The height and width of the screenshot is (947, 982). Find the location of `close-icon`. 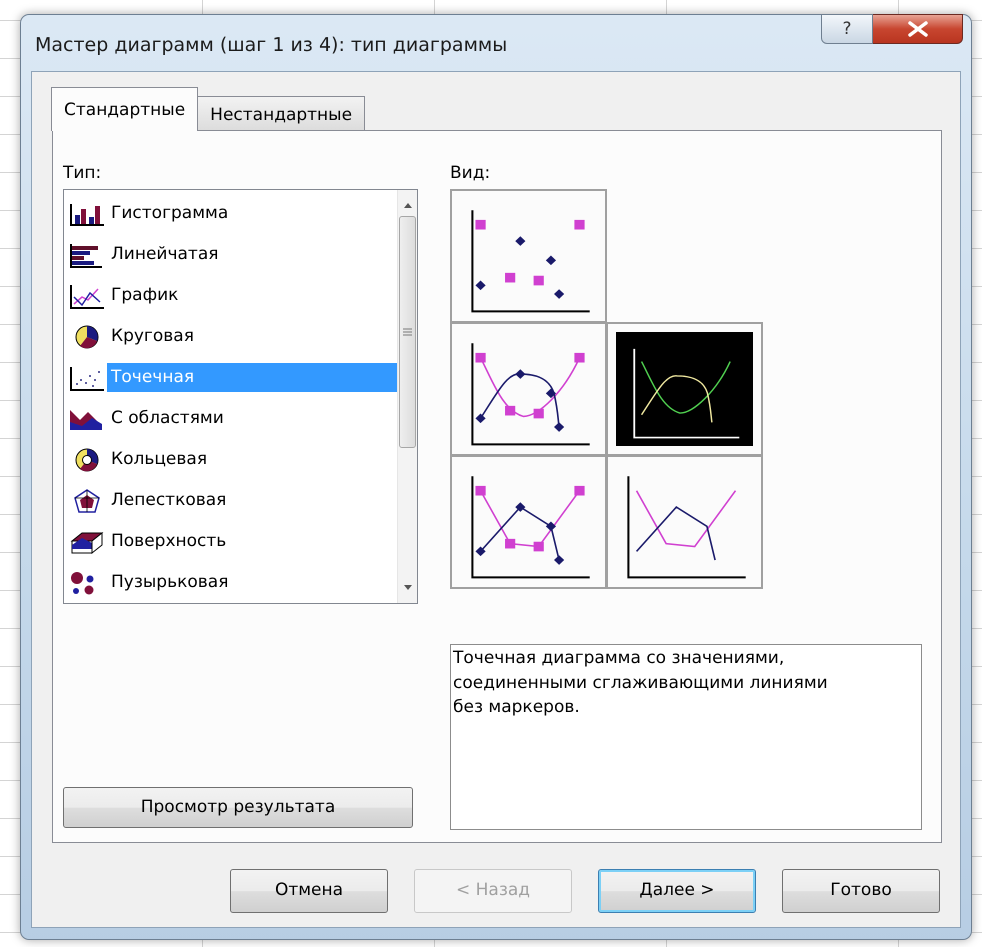

close-icon is located at coordinates (917, 29).